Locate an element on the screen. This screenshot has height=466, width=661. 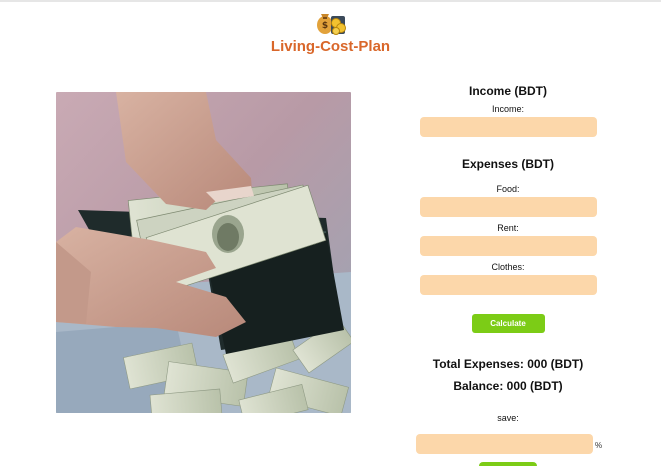
rent-label: Rent: is located at coordinates (508, 228).